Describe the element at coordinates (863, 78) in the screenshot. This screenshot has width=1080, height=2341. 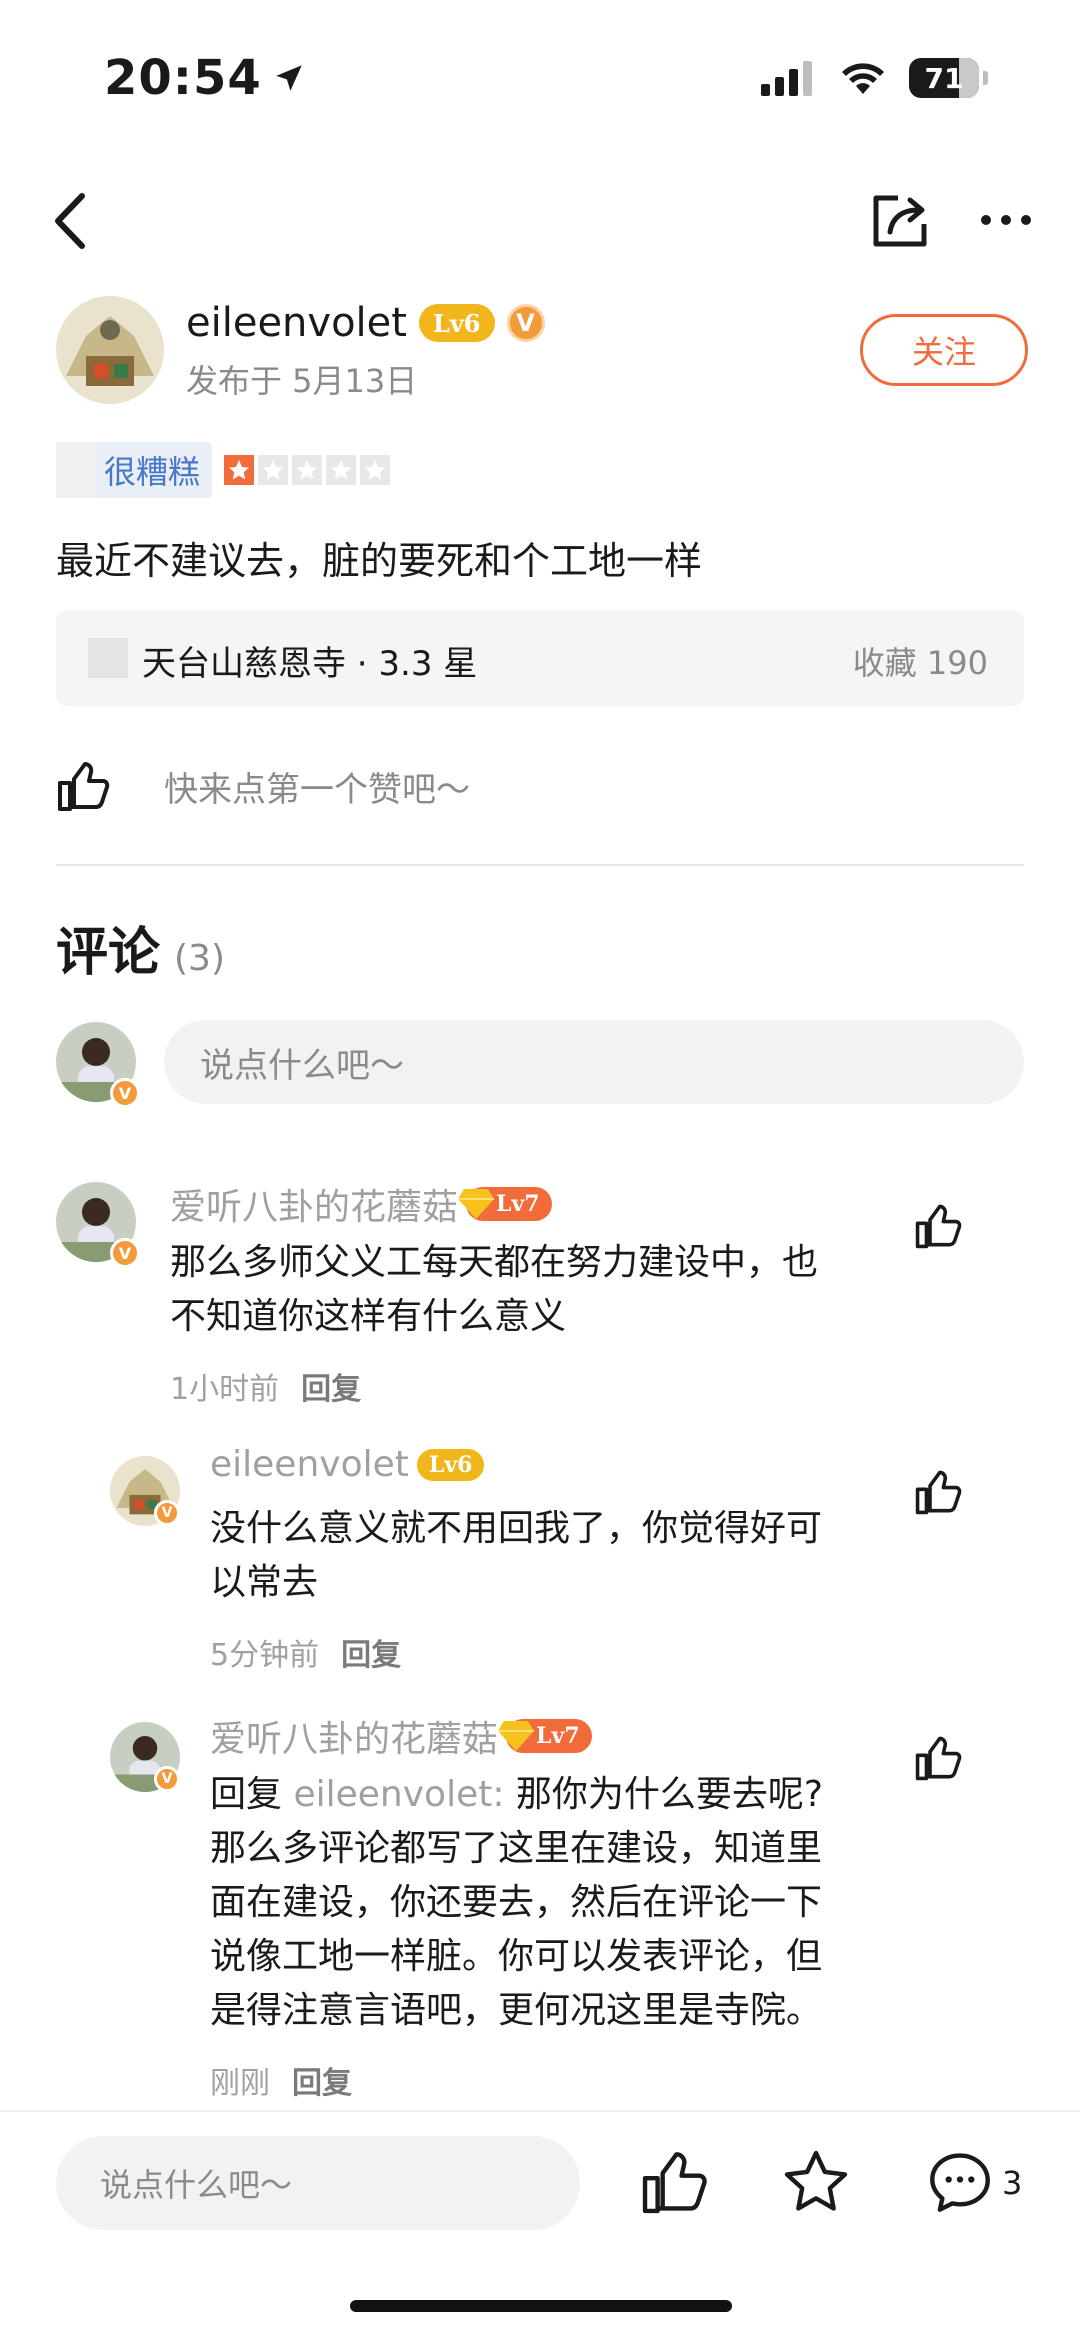
I see `wifi-icon` at that location.